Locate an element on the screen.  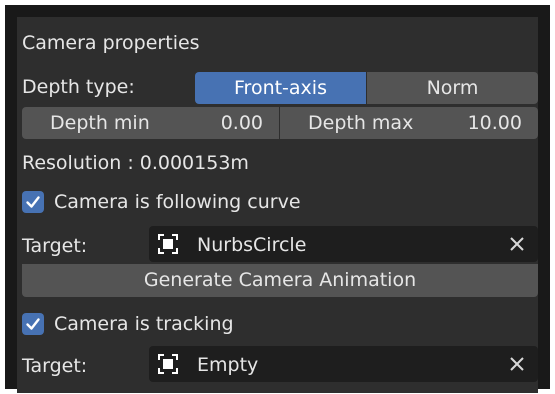
generate-camera-animation-label: Generate Camera Animation is located at coordinates (280, 280).